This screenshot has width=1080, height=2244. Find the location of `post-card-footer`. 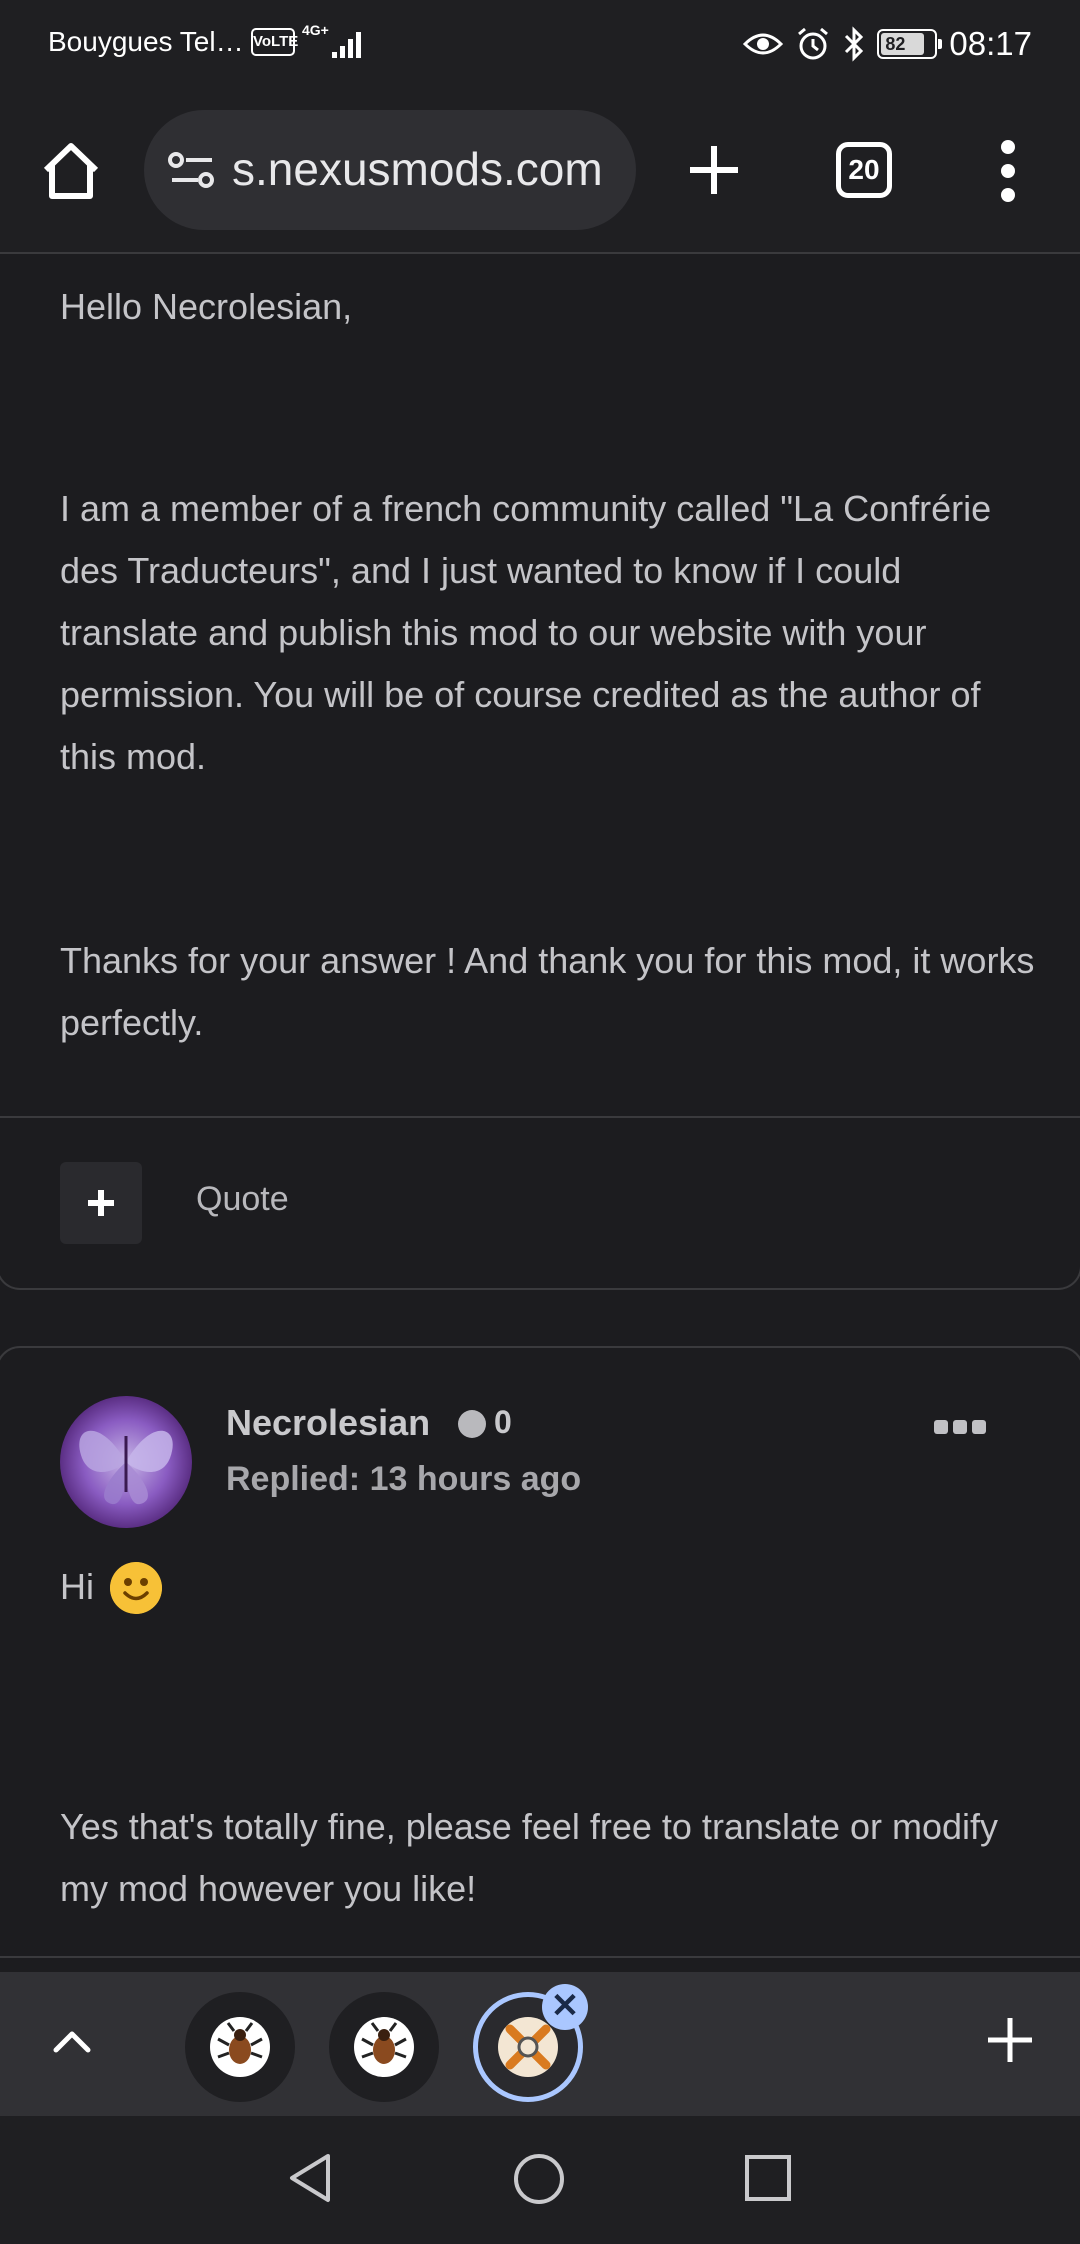

post-card-footer is located at coordinates (540, 1203).